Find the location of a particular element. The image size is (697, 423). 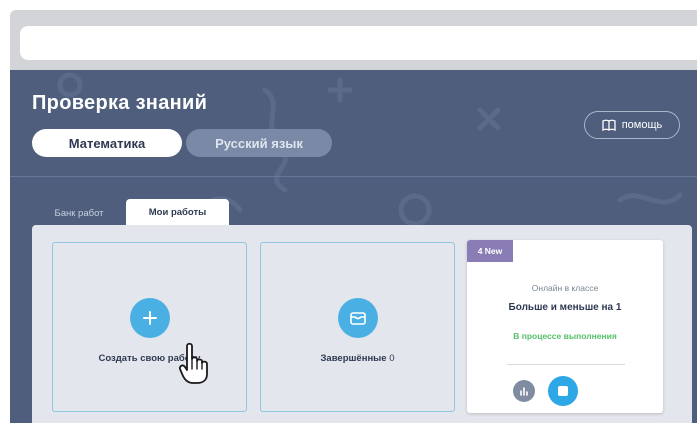

stats-button is located at coordinates (524, 391).